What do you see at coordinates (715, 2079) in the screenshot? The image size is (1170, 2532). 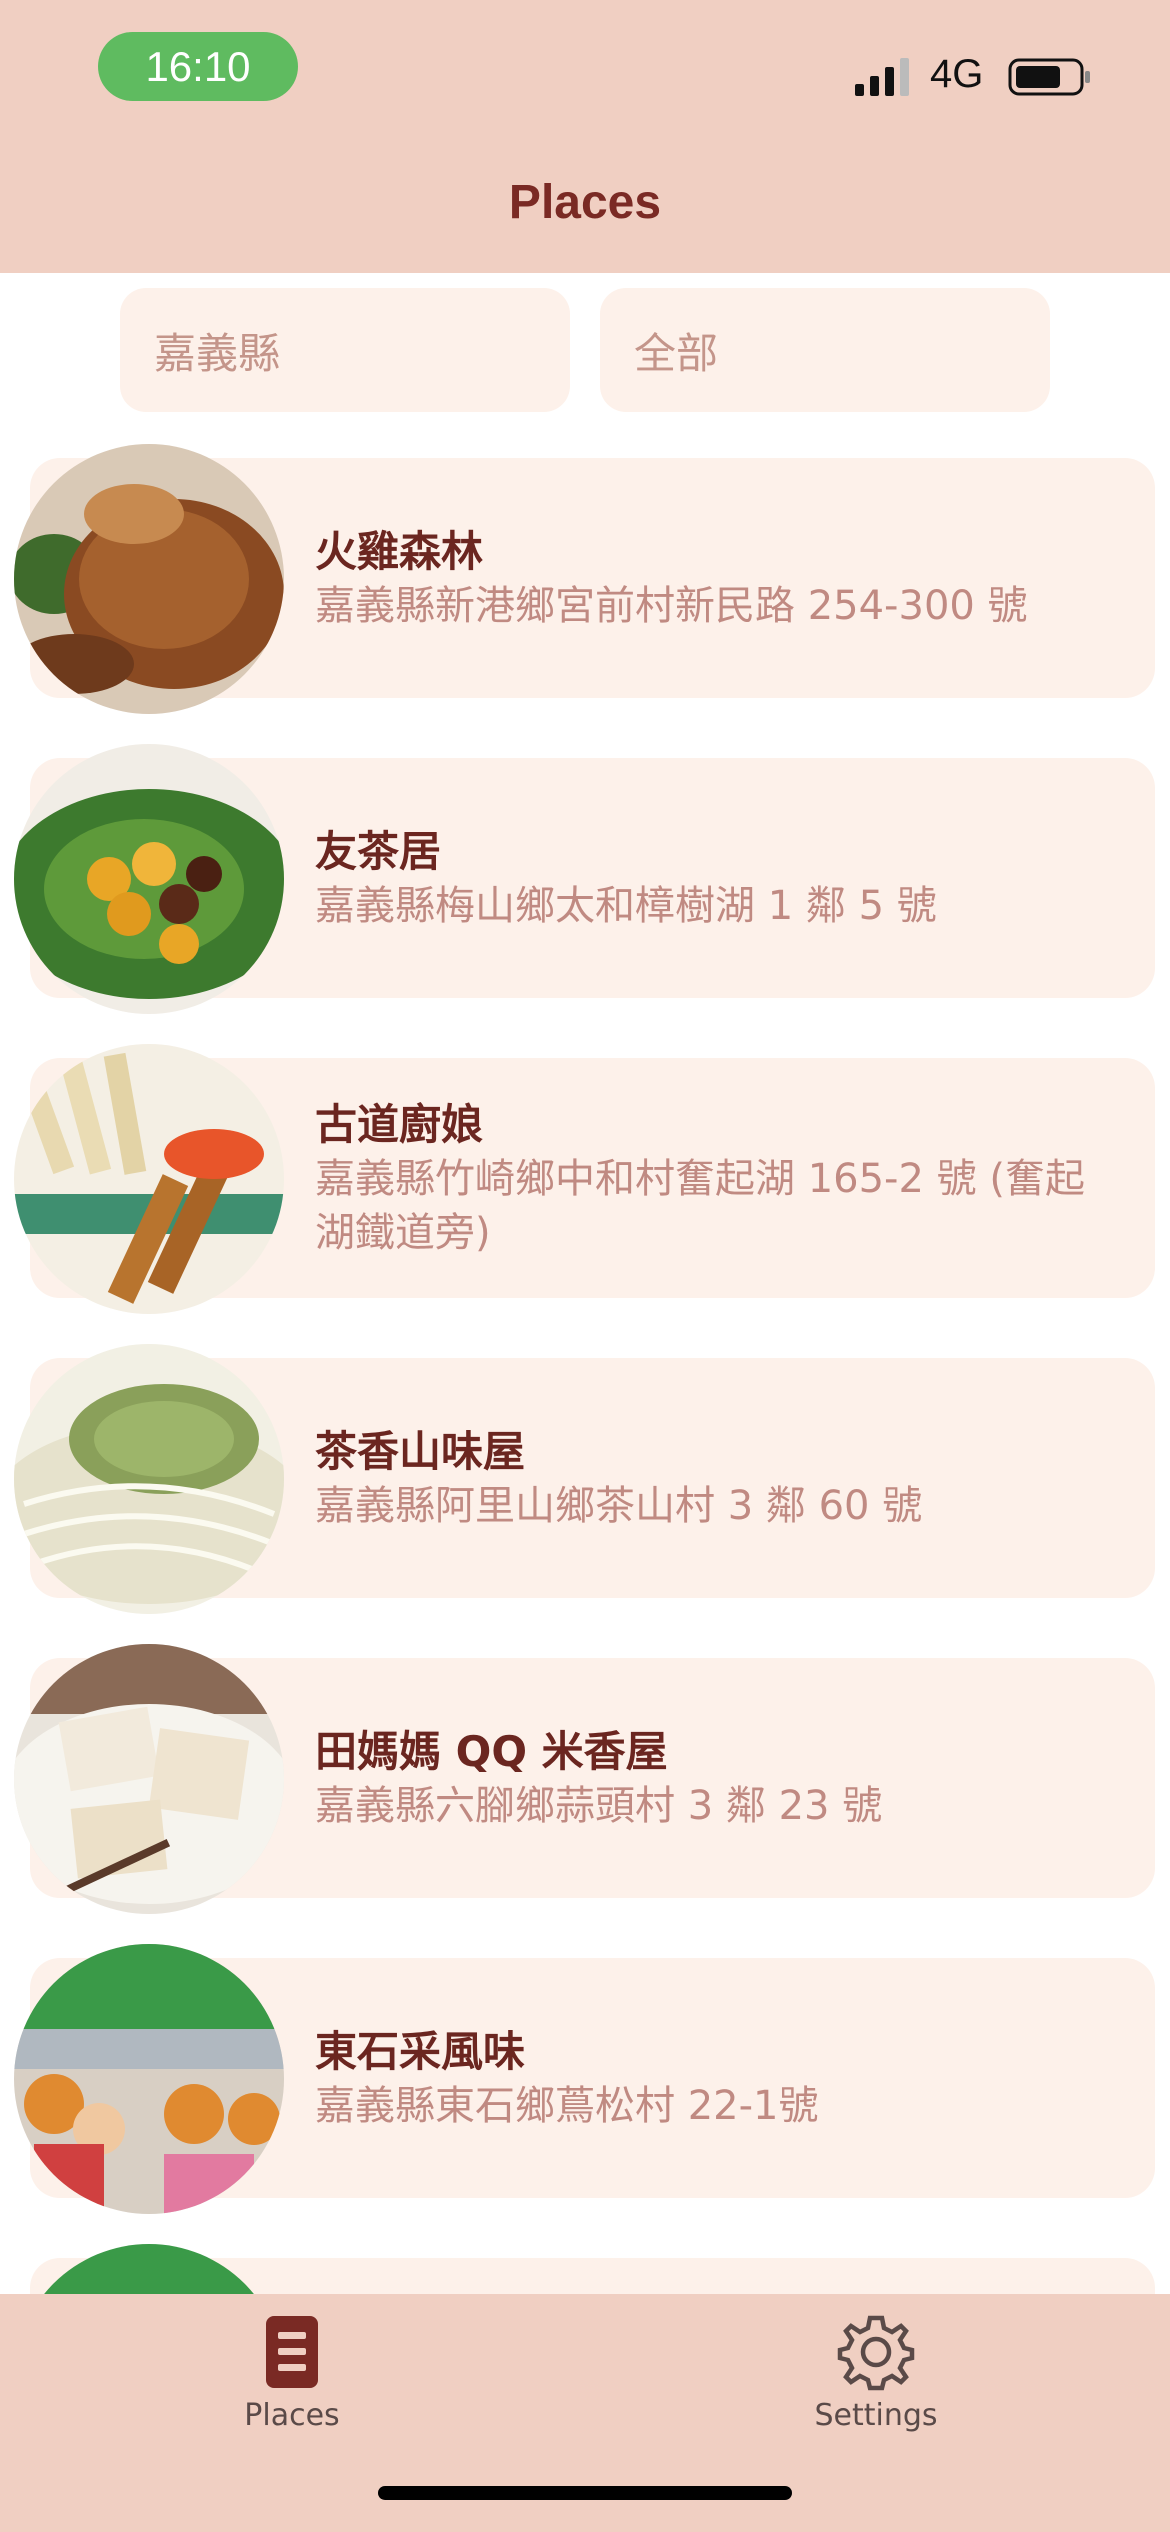 I see `place-text: 東石采風味 嘉義縣東石鄉蔦松村 22-1號` at bounding box center [715, 2079].